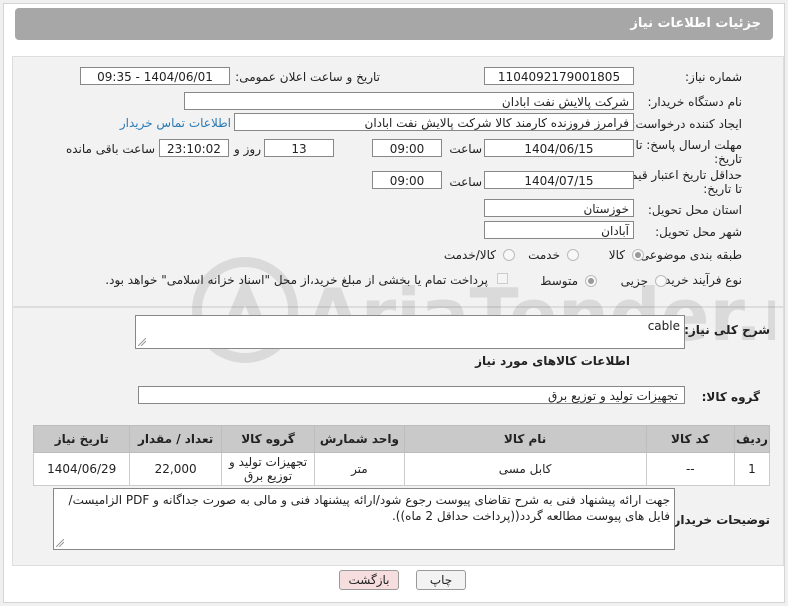  Describe the element at coordinates (727, 330) in the screenshot. I see `summary-label: شرح کلی نیاز:` at that location.